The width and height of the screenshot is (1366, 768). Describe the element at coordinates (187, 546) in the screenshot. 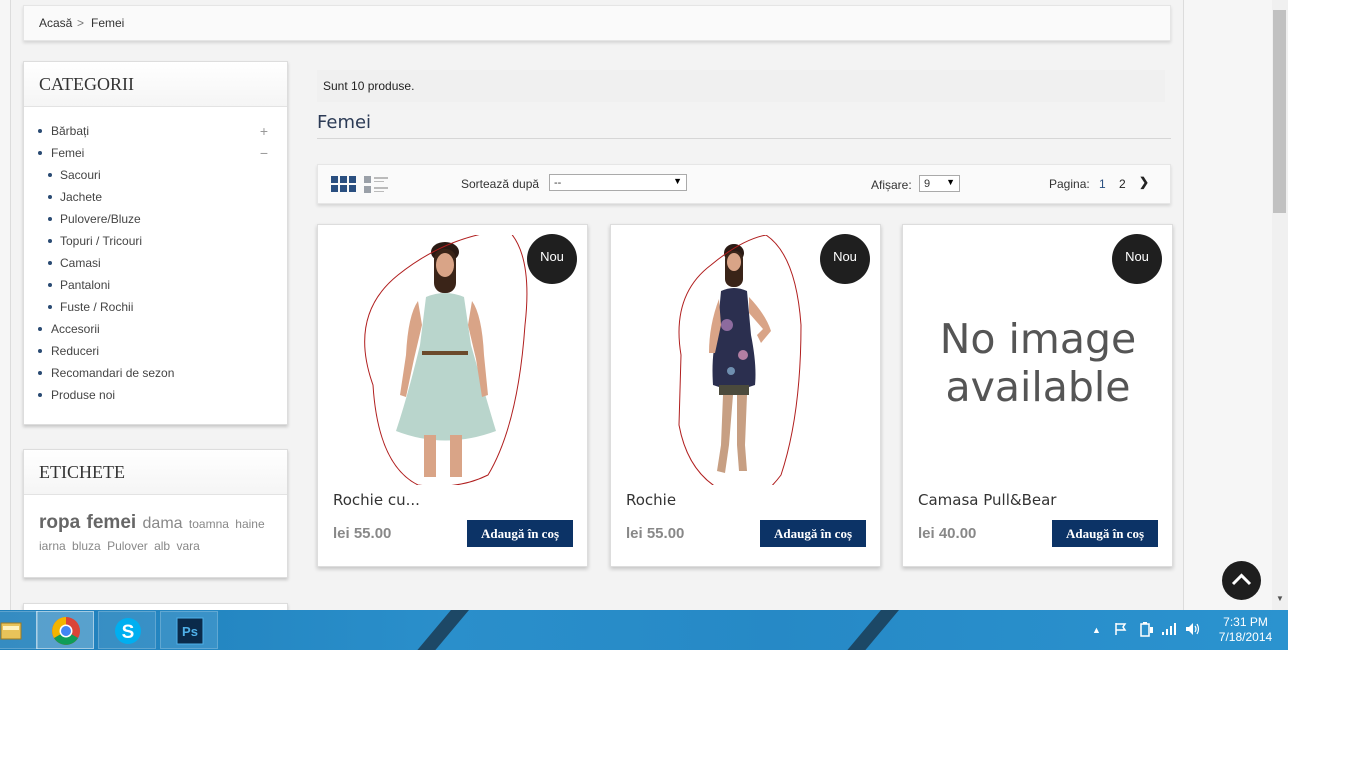

I see `tag-link: vara` at that location.